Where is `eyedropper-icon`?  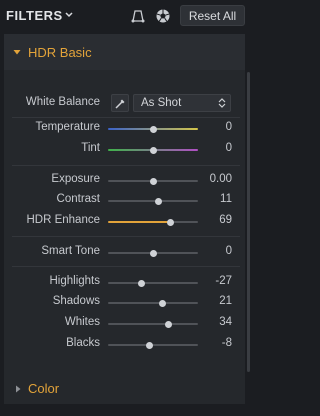
eyedropper-icon is located at coordinates (120, 104).